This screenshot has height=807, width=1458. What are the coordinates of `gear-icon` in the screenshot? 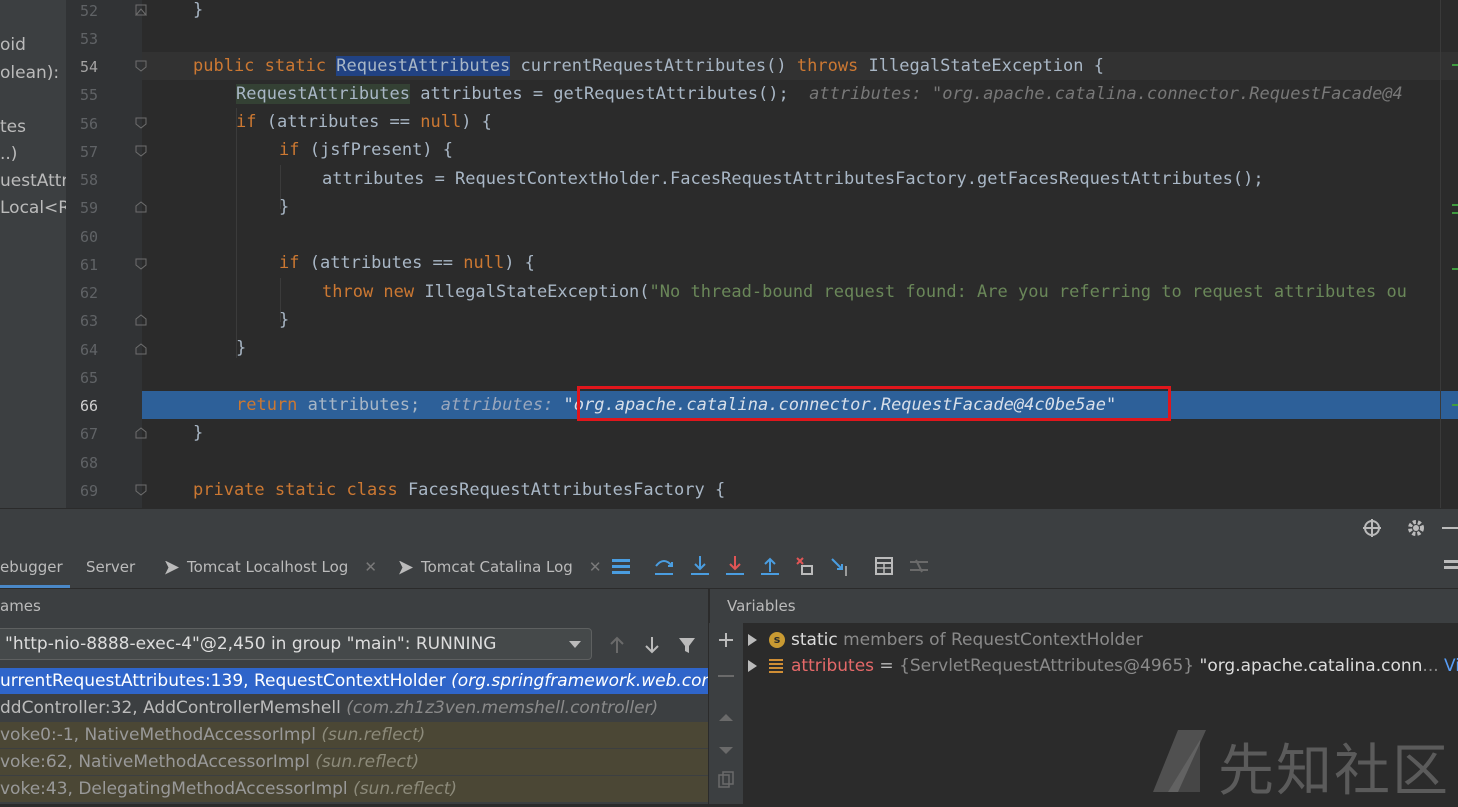 It's located at (1416, 528).